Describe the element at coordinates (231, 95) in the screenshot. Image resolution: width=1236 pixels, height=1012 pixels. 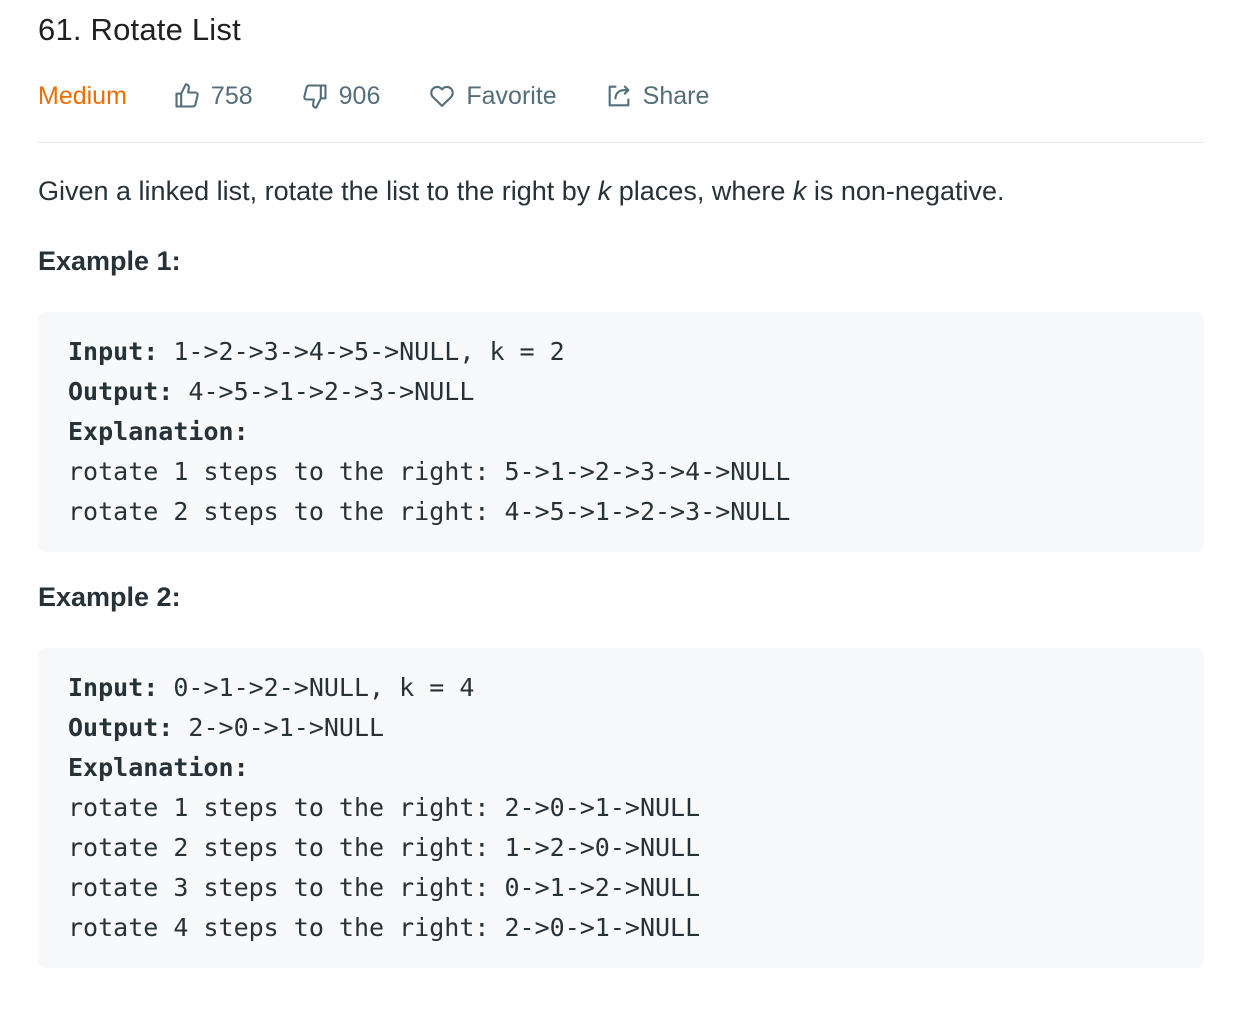
I see `likes-count: 758` at that location.